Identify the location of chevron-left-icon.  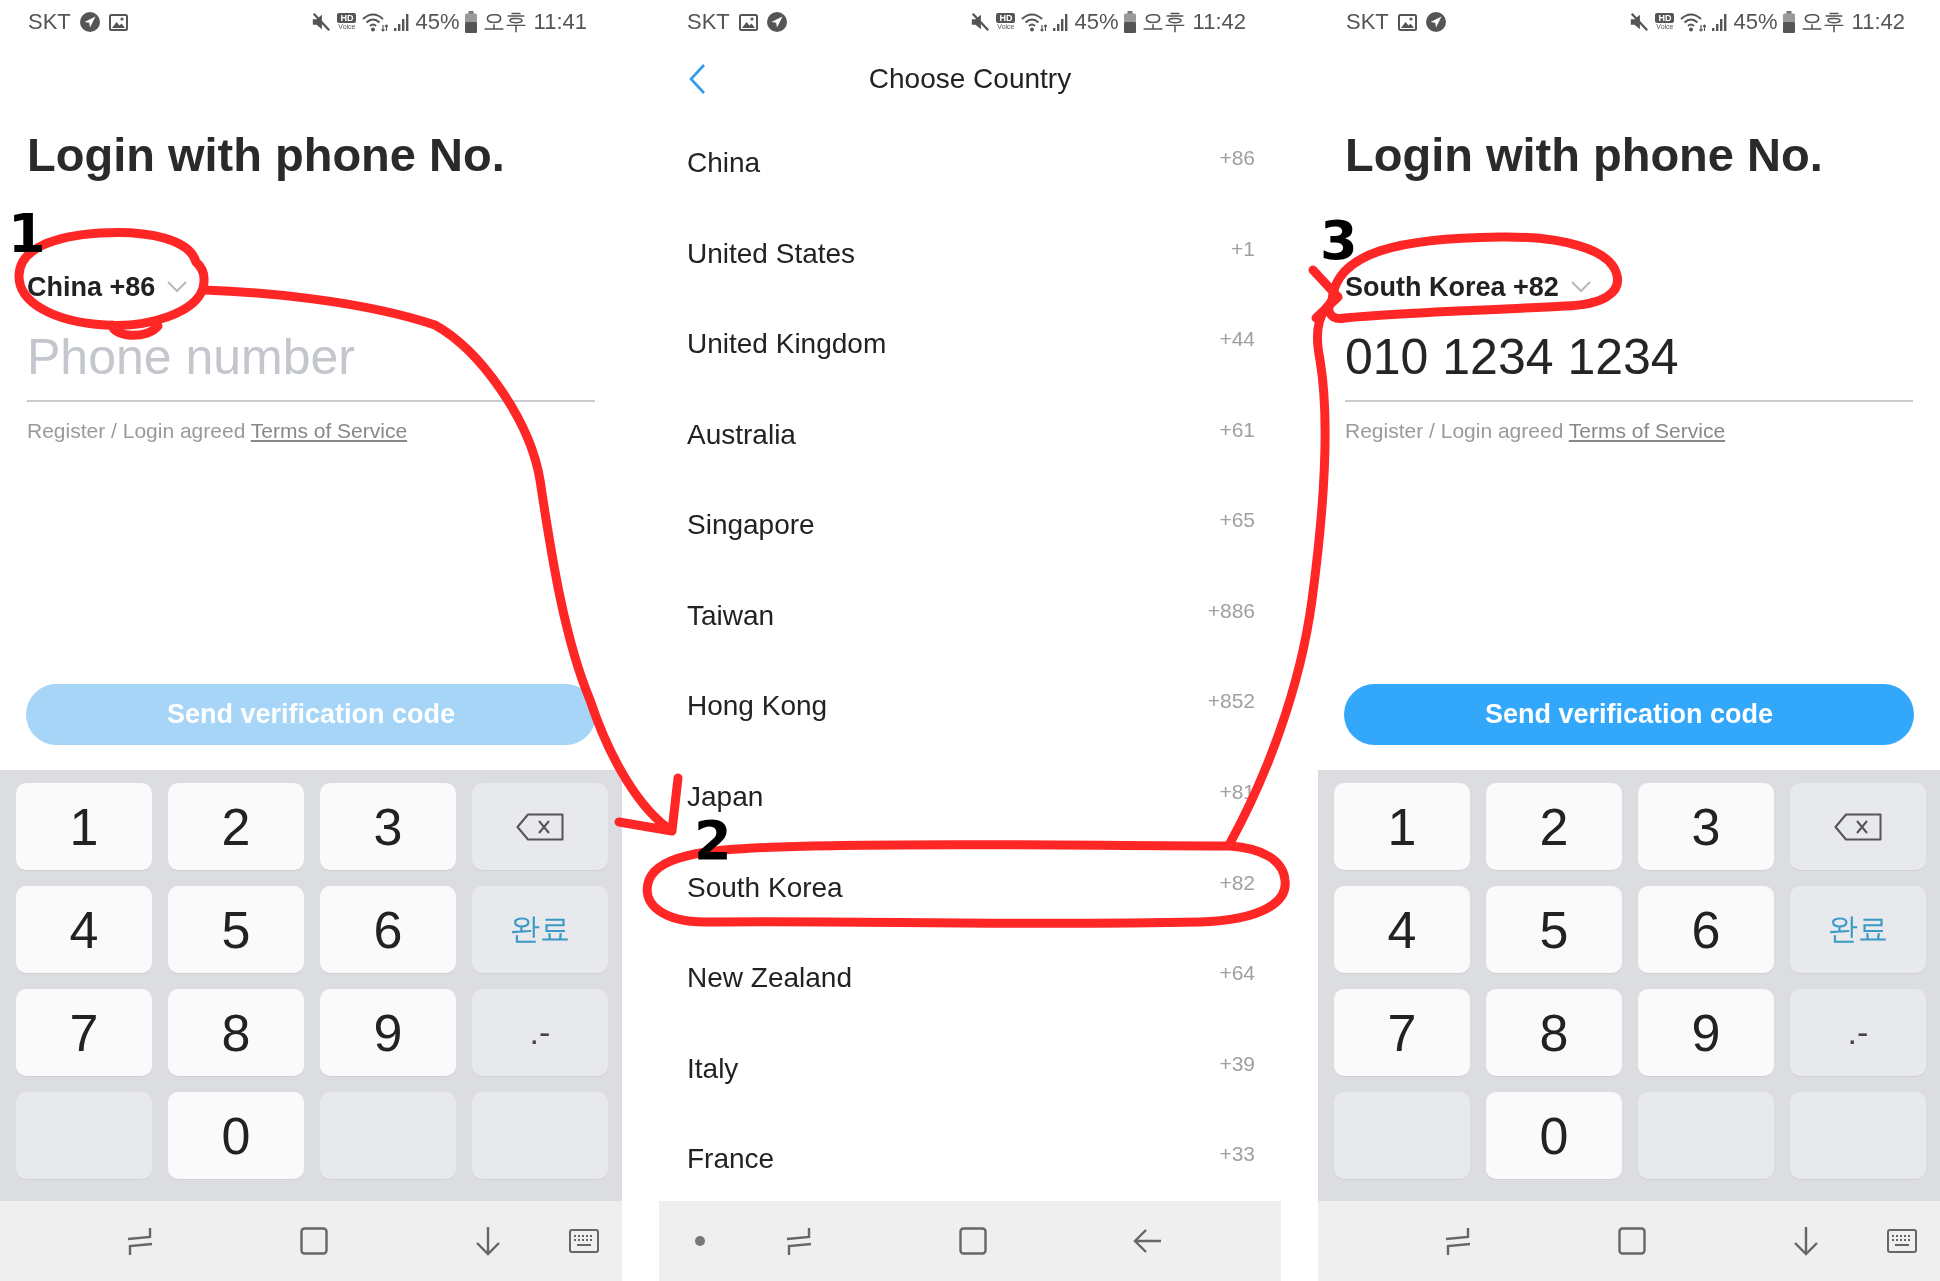
(697, 79).